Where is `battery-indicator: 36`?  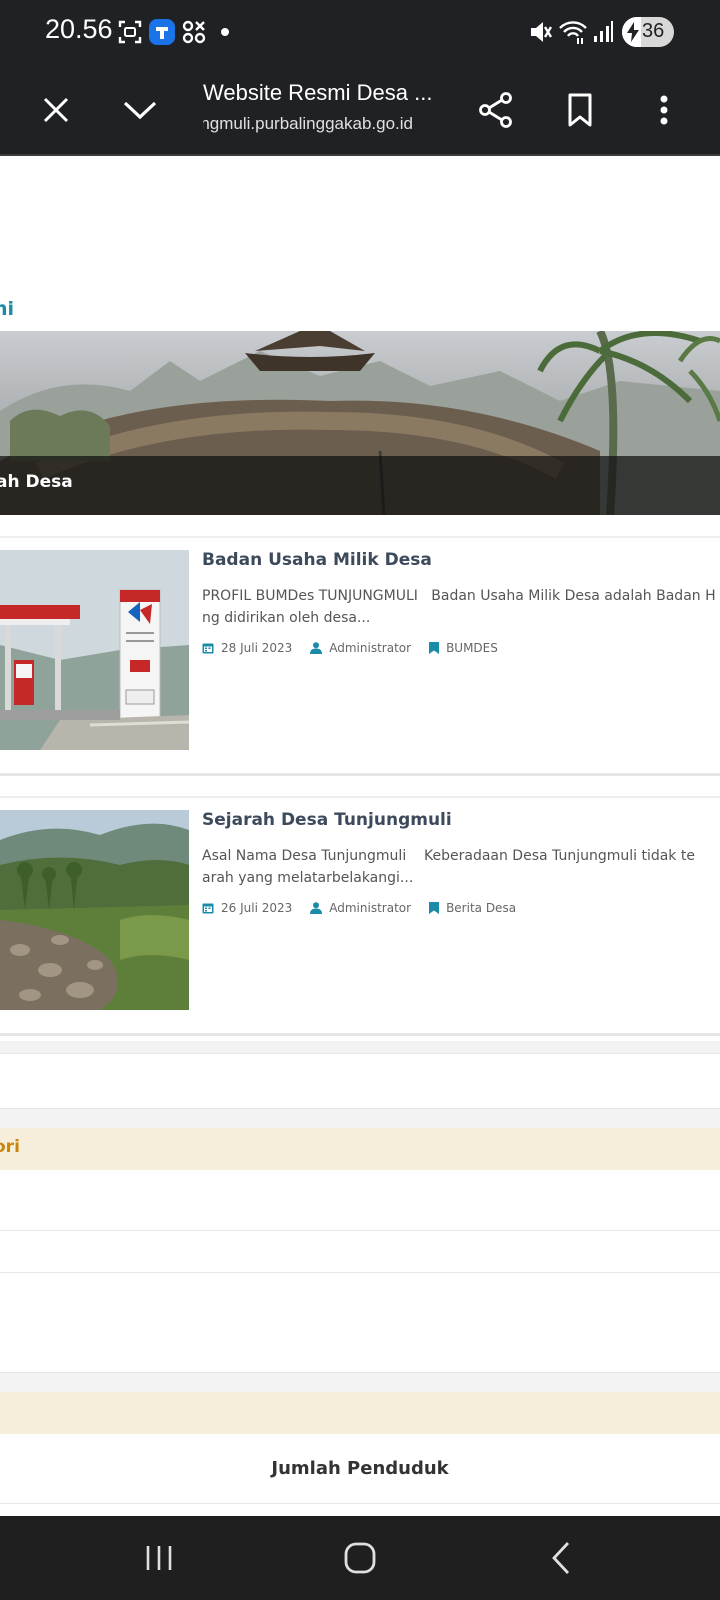
battery-indicator: 36 is located at coordinates (648, 32).